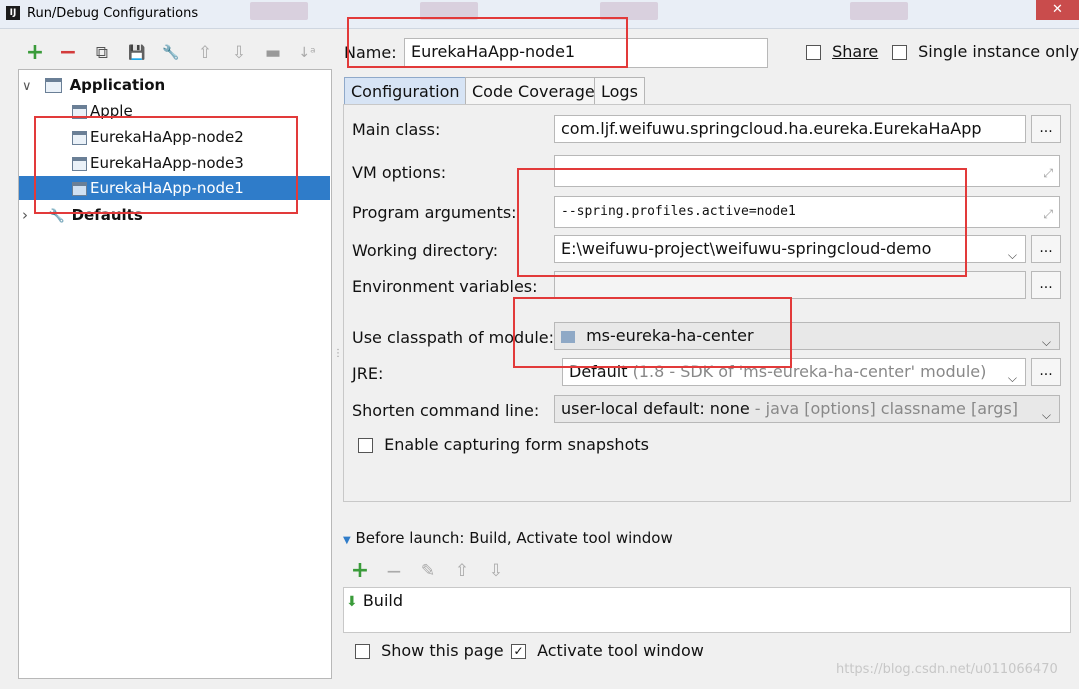  Describe the element at coordinates (167, 188) in the screenshot. I see `tree-item-label: EurekaHaApp-node1` at that location.